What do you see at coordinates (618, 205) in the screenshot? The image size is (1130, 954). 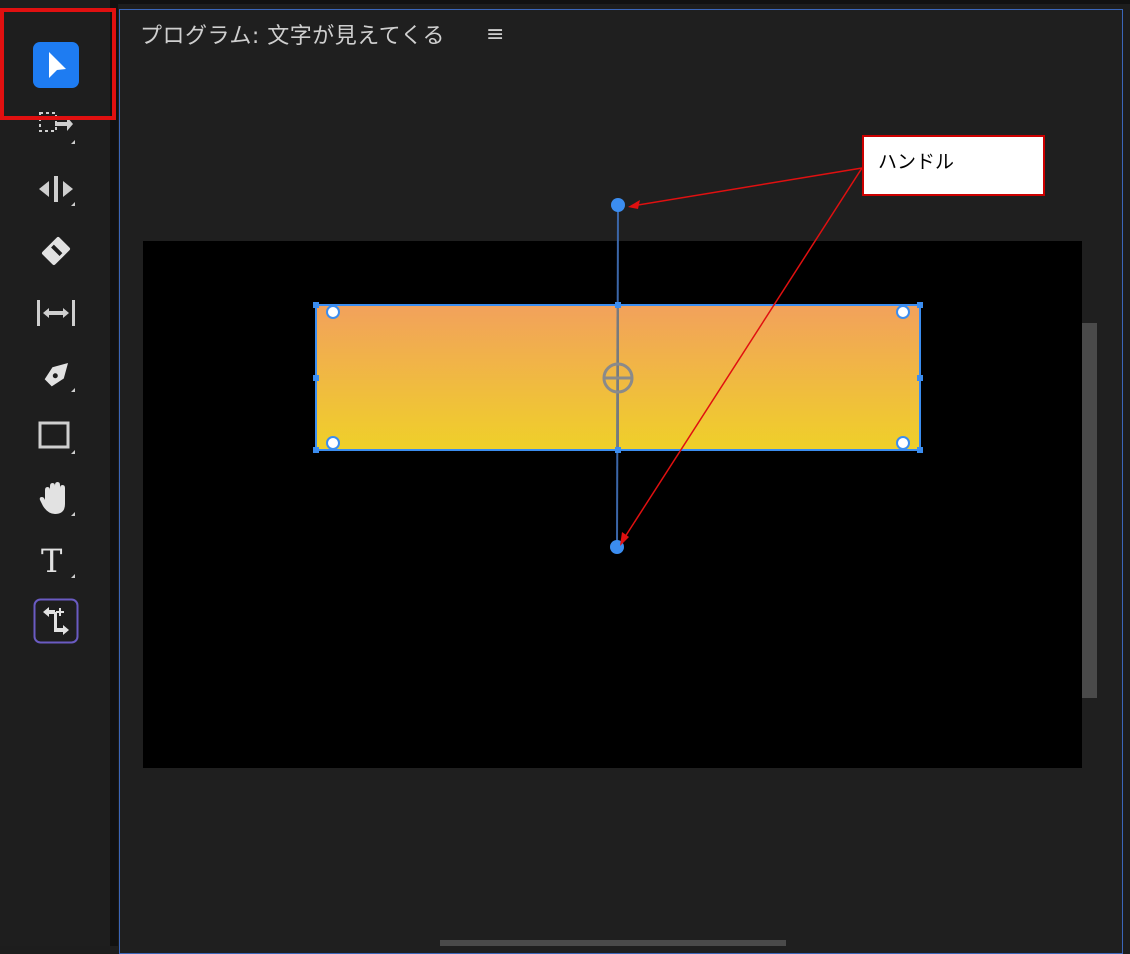 I see `gradient-start-handle` at bounding box center [618, 205].